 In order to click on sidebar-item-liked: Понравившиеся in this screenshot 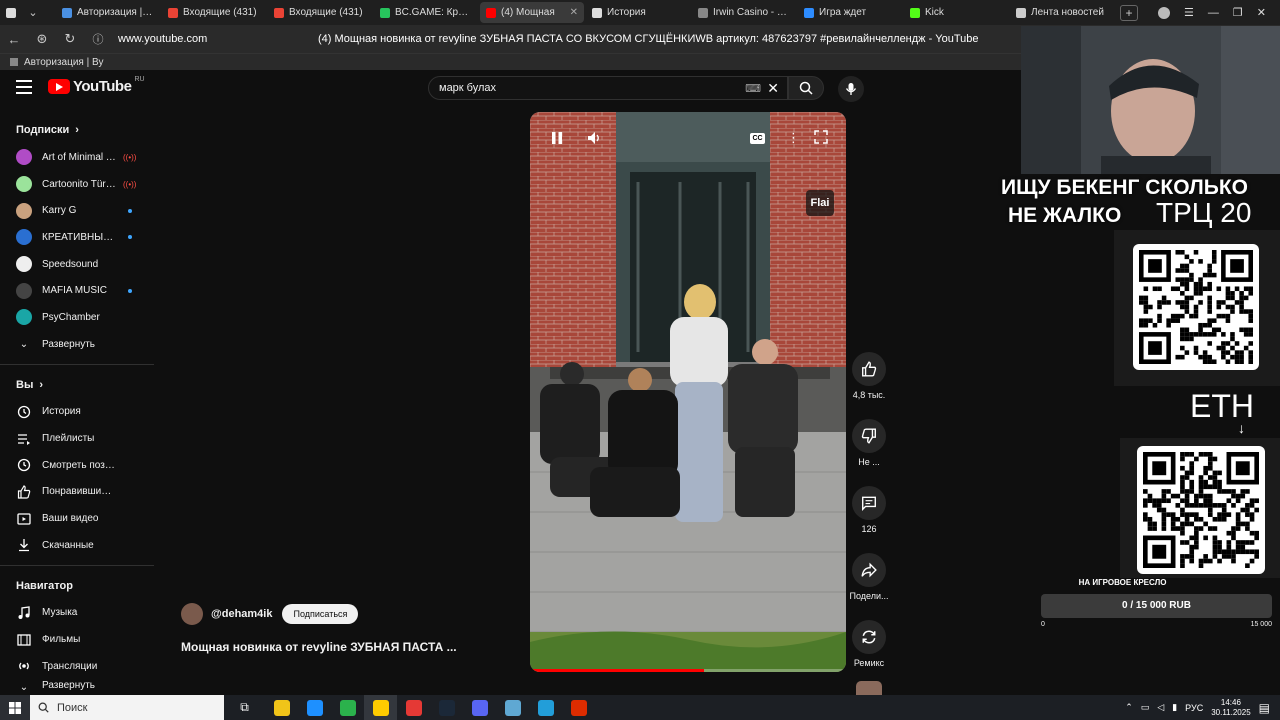, I will do `click(77, 492)`.